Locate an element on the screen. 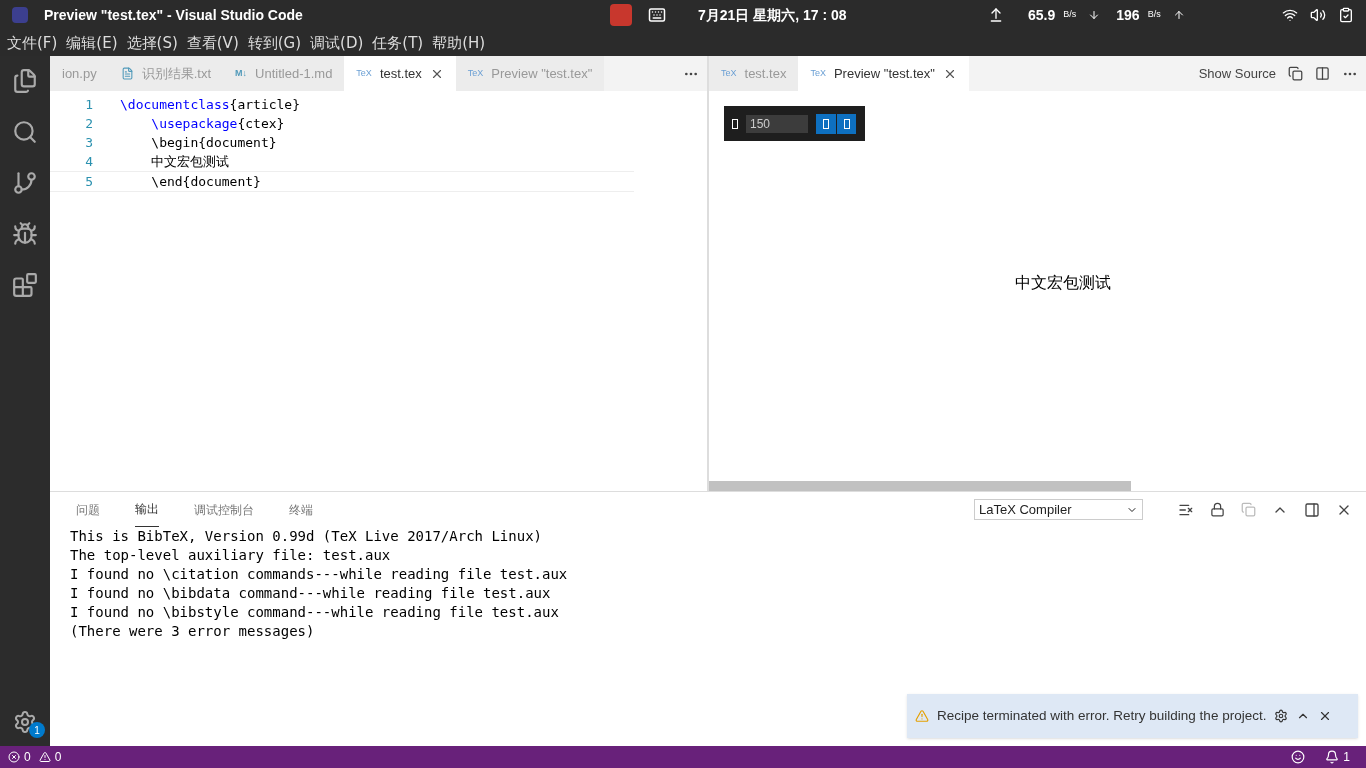 This screenshot has width=1366, height=768. menu-item: 文件(F) is located at coordinates (32, 43).